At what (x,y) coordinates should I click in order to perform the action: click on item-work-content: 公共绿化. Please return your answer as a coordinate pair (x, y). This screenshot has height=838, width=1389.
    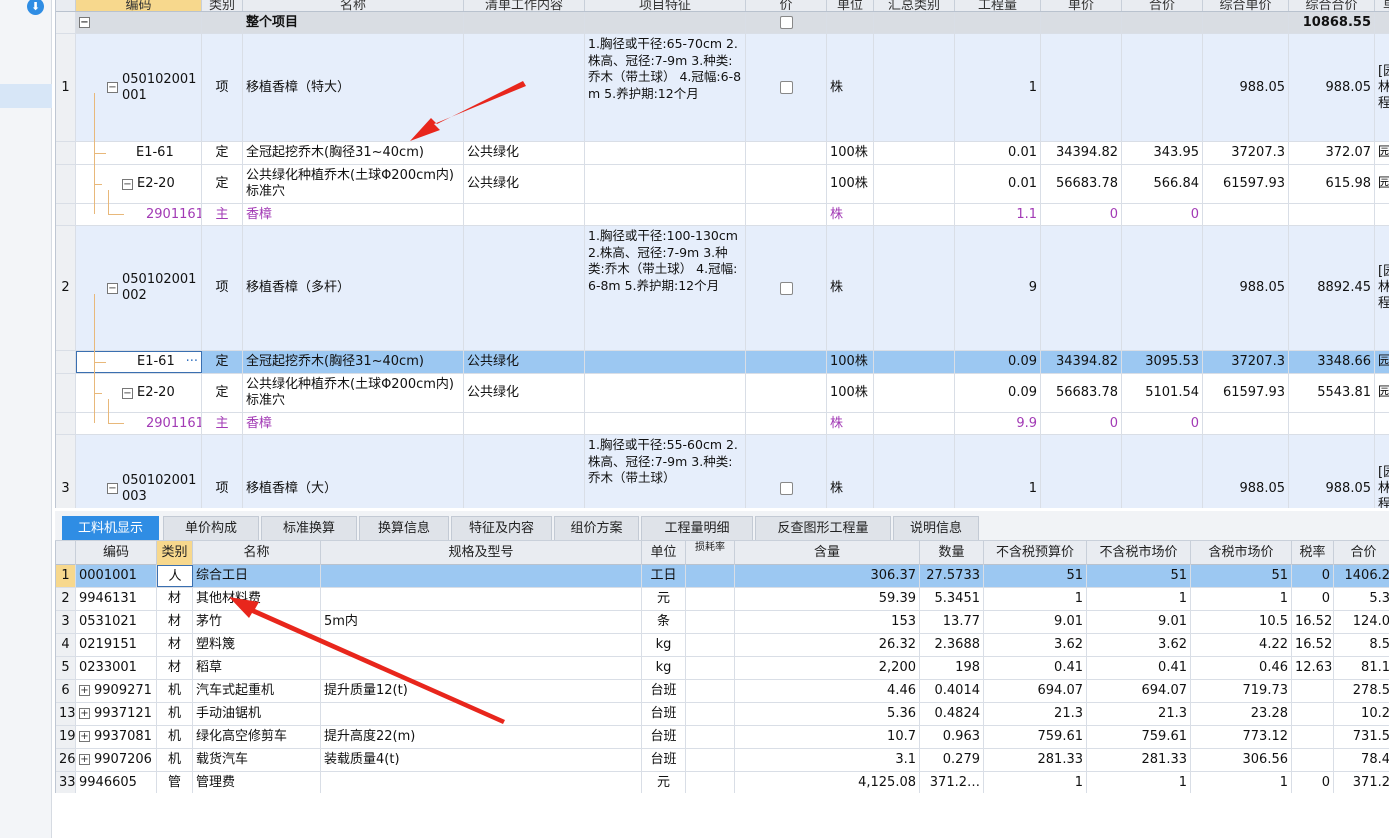
    Looking at the image, I should click on (524, 184).